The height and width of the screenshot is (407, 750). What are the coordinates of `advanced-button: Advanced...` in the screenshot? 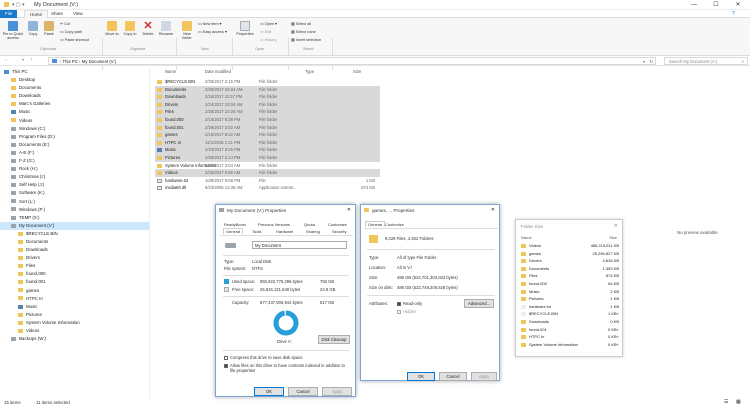 It's located at (479, 303).